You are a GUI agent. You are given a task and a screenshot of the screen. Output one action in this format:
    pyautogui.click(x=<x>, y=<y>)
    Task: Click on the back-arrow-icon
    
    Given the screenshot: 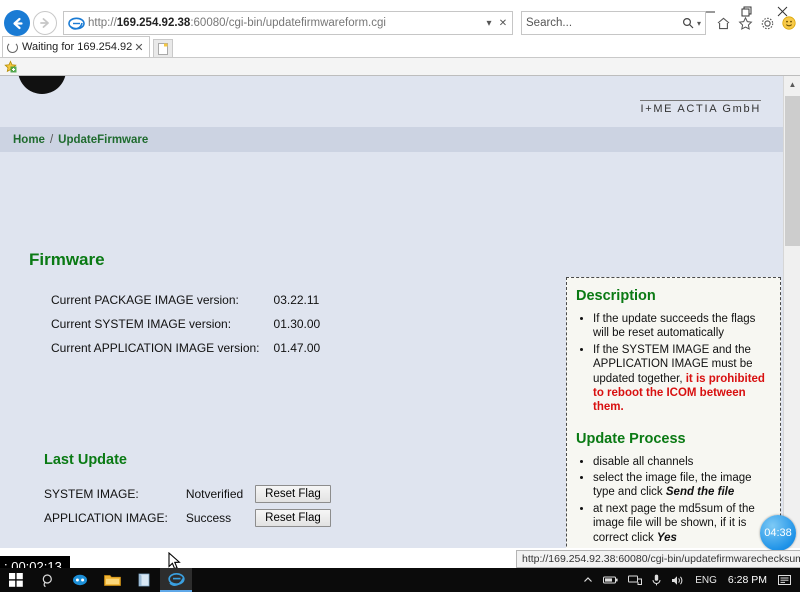 What is the action you would take?
    pyautogui.click(x=17, y=23)
    